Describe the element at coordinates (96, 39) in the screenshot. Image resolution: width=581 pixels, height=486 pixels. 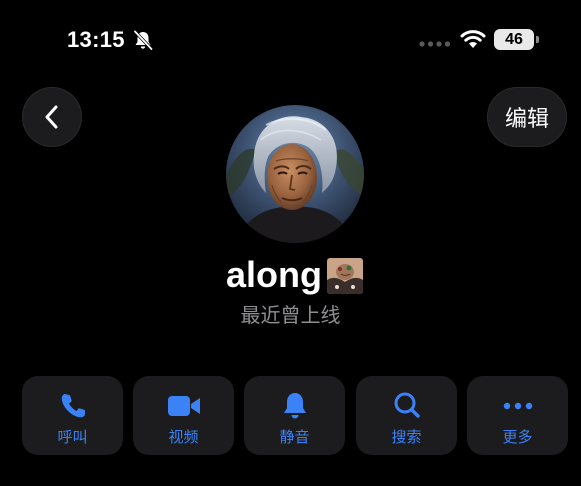
I see `status-time: 13:15` at that location.